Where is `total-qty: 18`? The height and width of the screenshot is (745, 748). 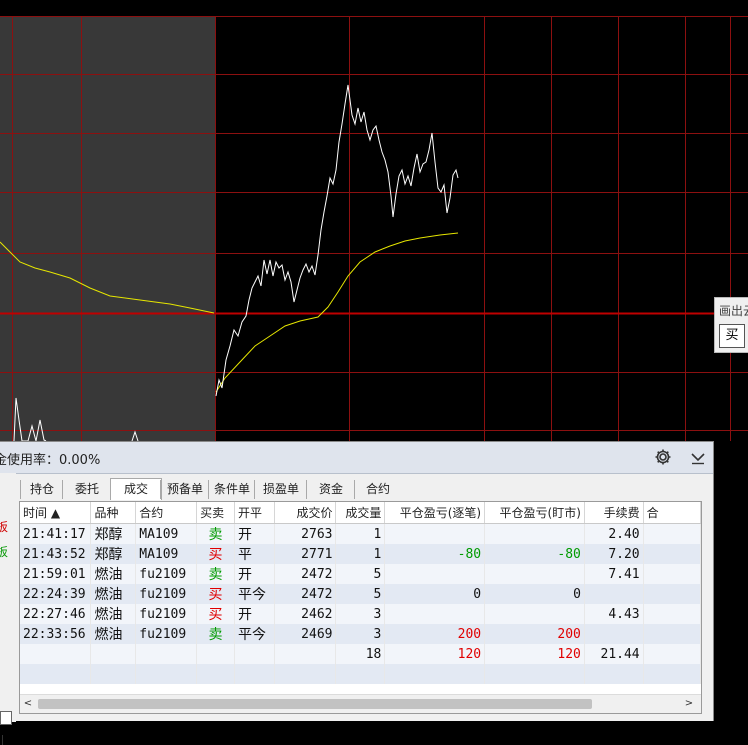 total-qty: 18 is located at coordinates (360, 654).